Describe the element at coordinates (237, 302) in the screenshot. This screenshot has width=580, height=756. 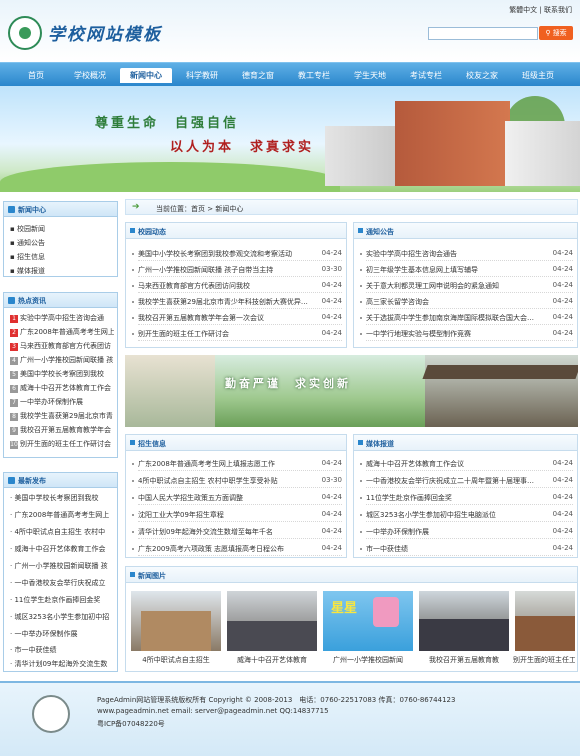
I see `list-item: 我校学生喜获第29届北京市青少年科技创新大赛优异… 04-24` at that location.